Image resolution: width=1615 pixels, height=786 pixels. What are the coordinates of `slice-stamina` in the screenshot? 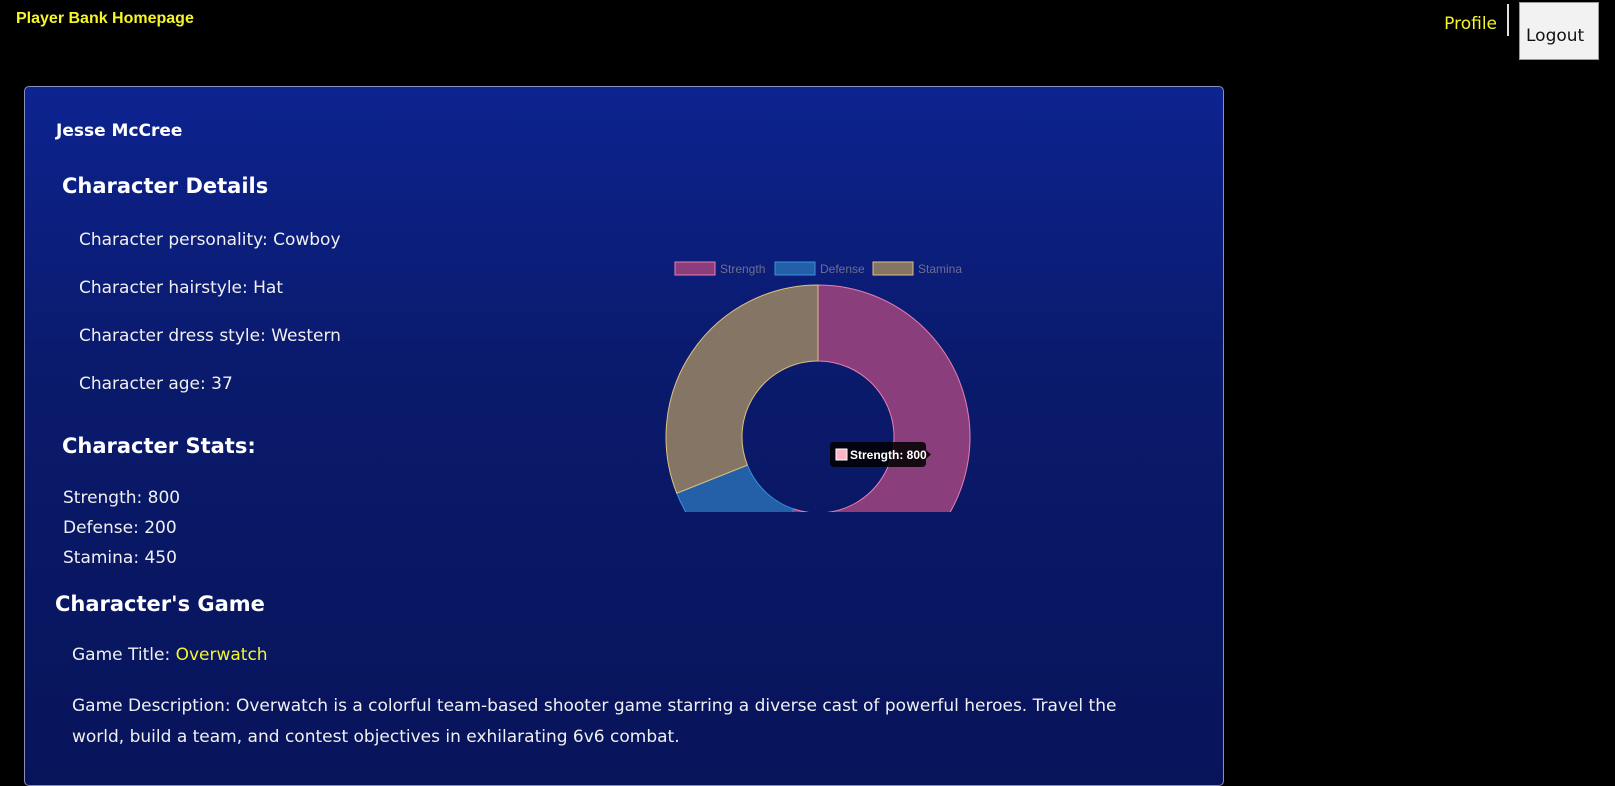 It's located at (742, 389).